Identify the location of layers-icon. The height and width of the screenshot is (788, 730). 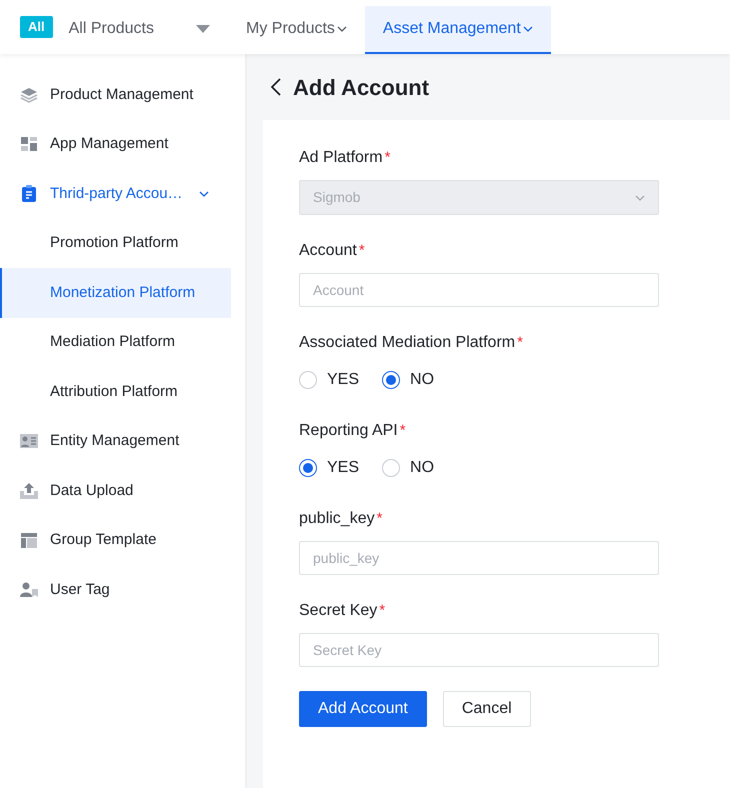
(29, 94).